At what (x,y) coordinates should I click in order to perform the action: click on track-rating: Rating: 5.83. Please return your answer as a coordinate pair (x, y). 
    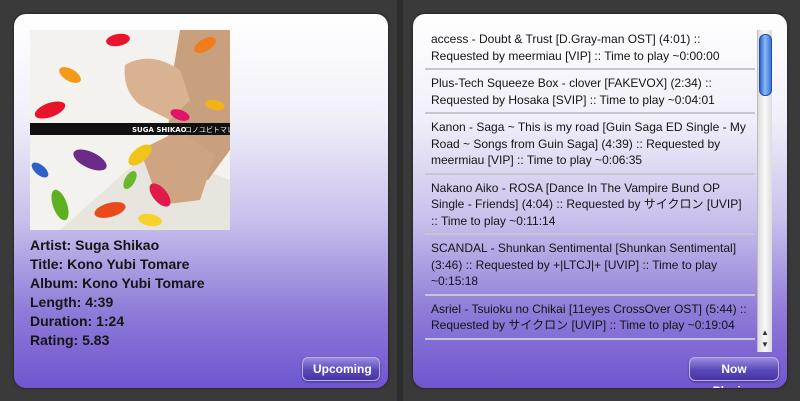
    Looking at the image, I should click on (70, 340).